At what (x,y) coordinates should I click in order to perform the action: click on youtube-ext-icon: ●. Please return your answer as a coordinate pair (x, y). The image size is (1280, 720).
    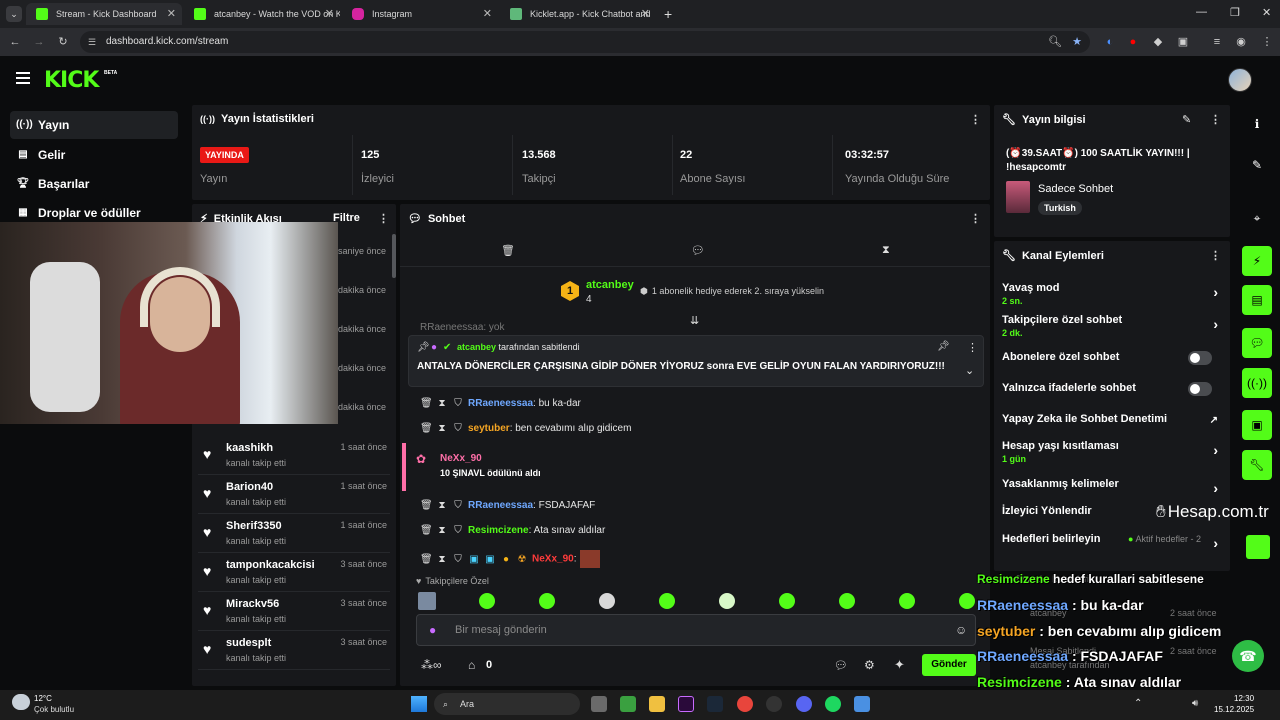
    Looking at the image, I should click on (1133, 42).